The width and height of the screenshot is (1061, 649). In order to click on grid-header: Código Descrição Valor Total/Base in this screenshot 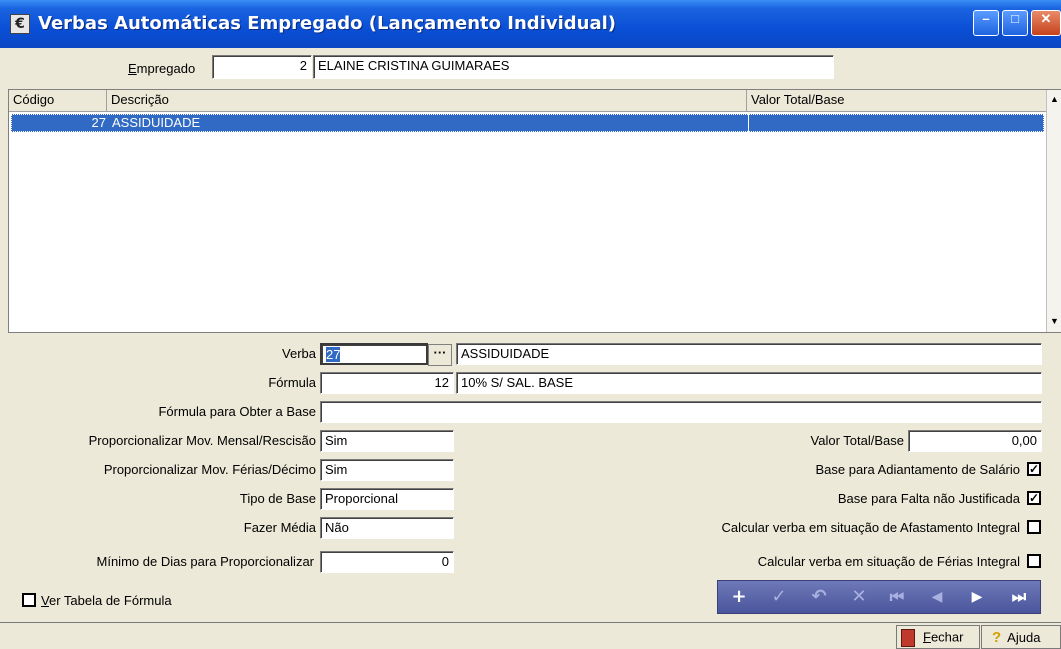, I will do `click(527, 101)`.